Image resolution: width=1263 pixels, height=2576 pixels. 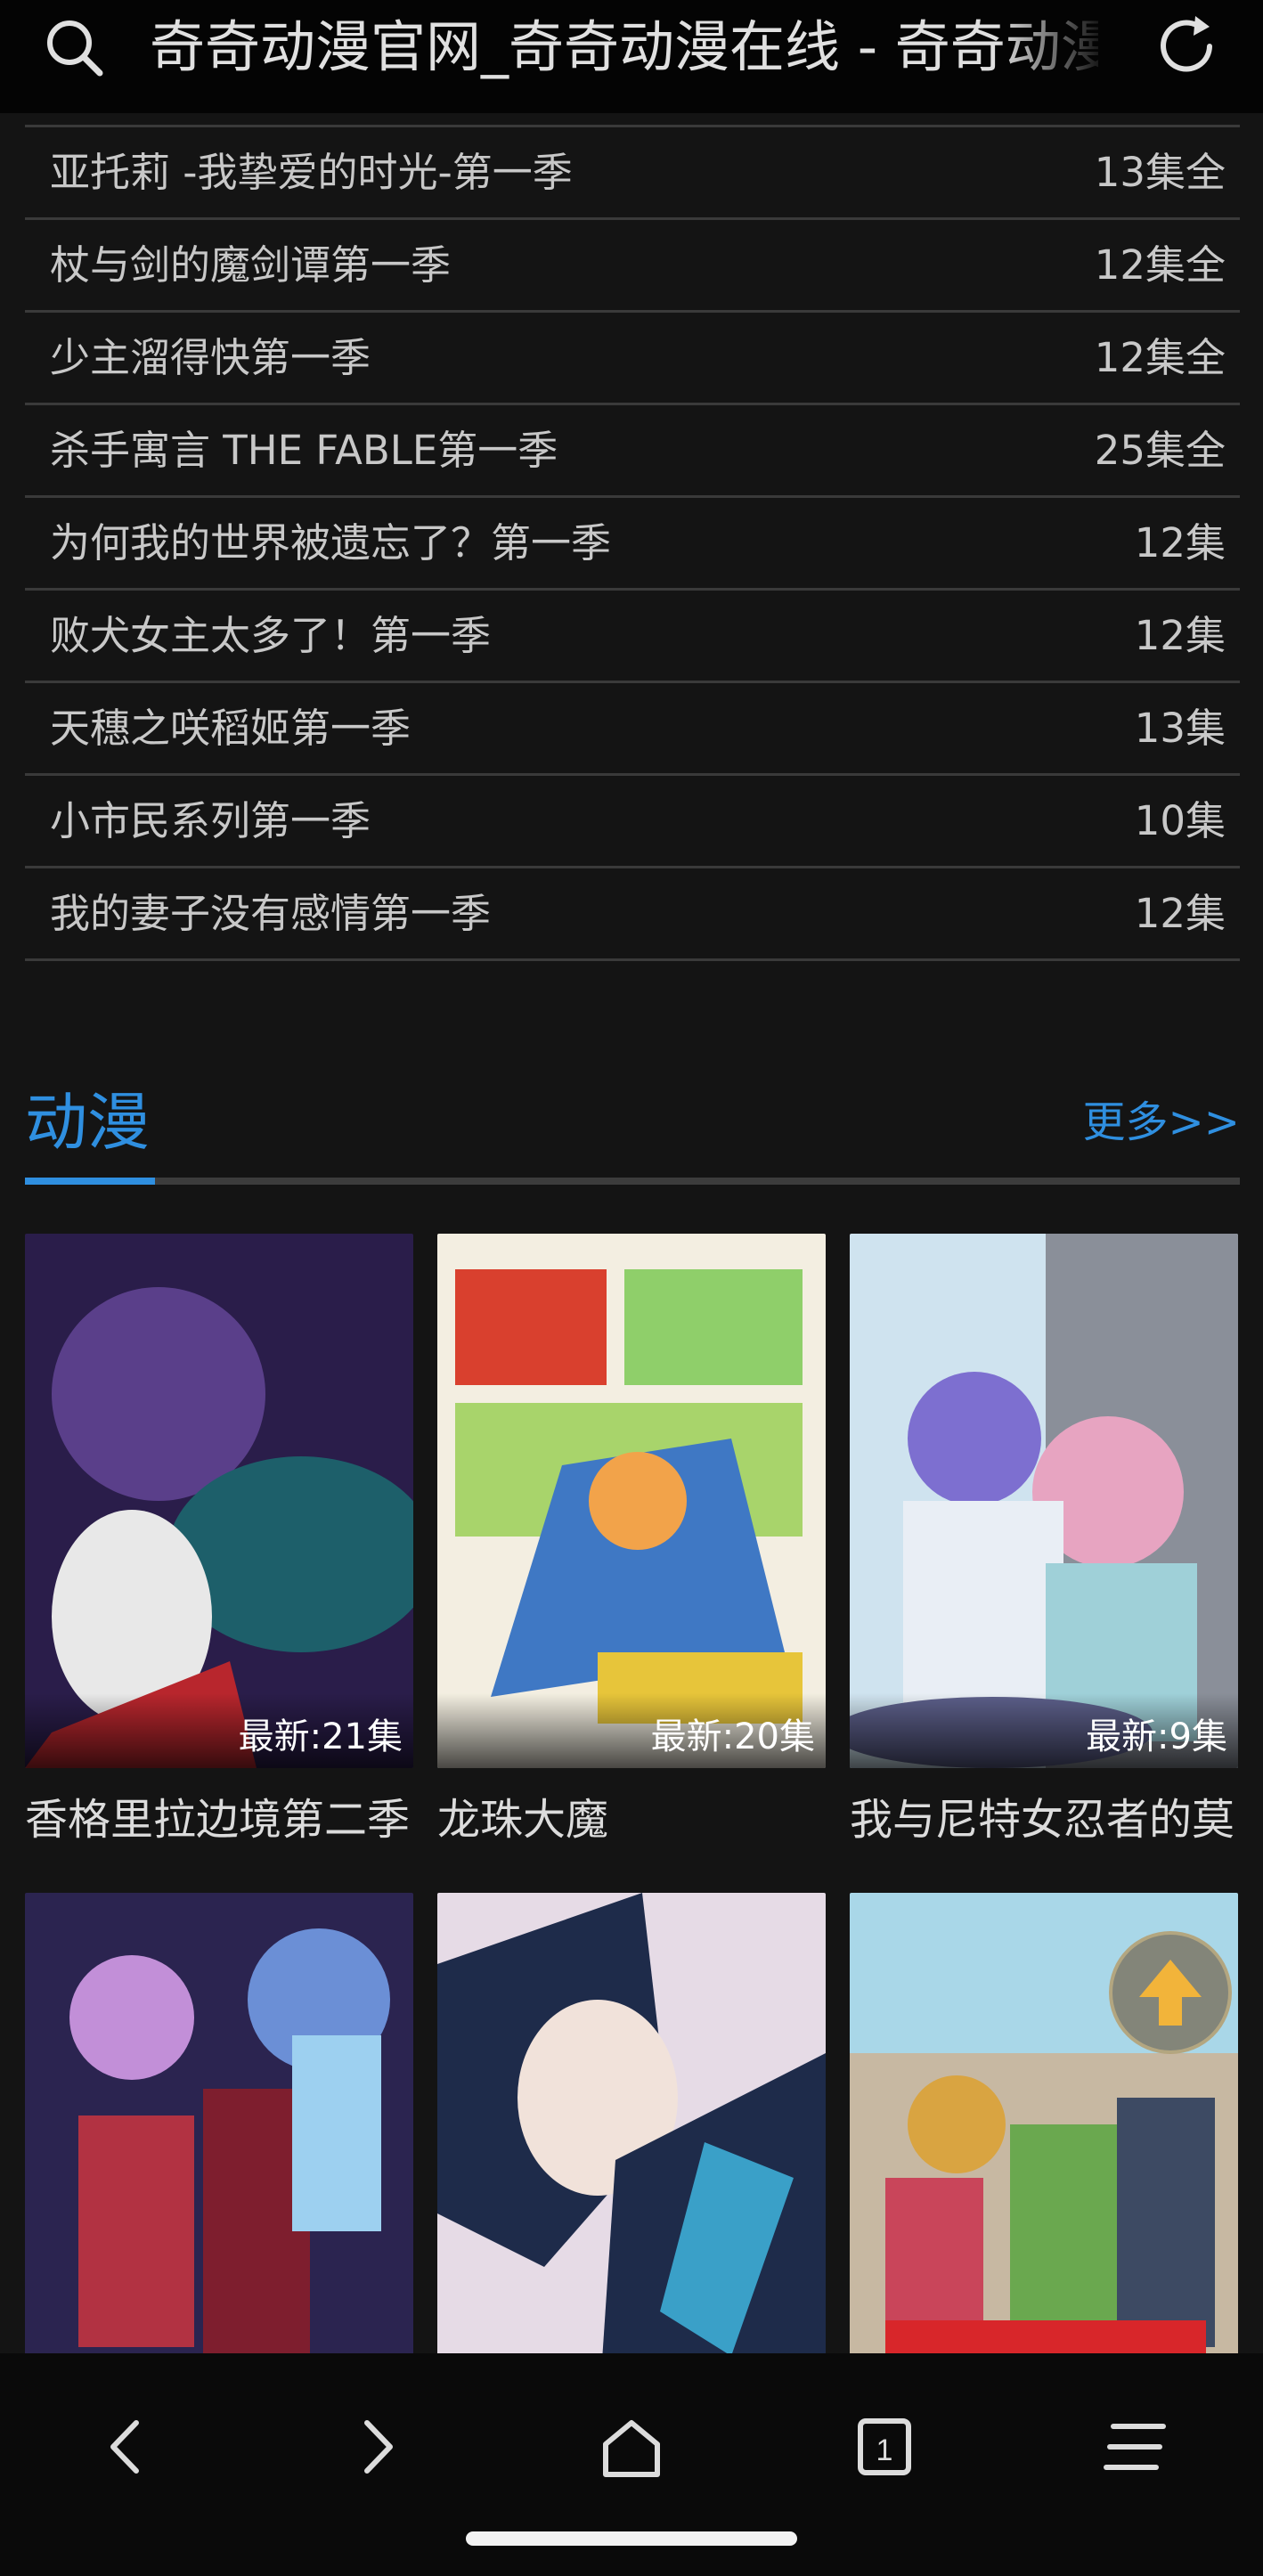 What do you see at coordinates (1180, 729) in the screenshot?
I see `list-item-count: 13集` at bounding box center [1180, 729].